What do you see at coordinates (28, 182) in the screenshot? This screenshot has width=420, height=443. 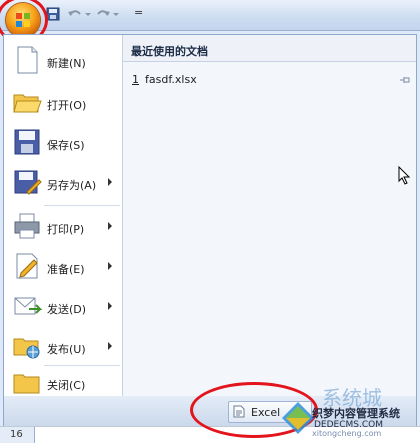 I see `save-as-icon` at bounding box center [28, 182].